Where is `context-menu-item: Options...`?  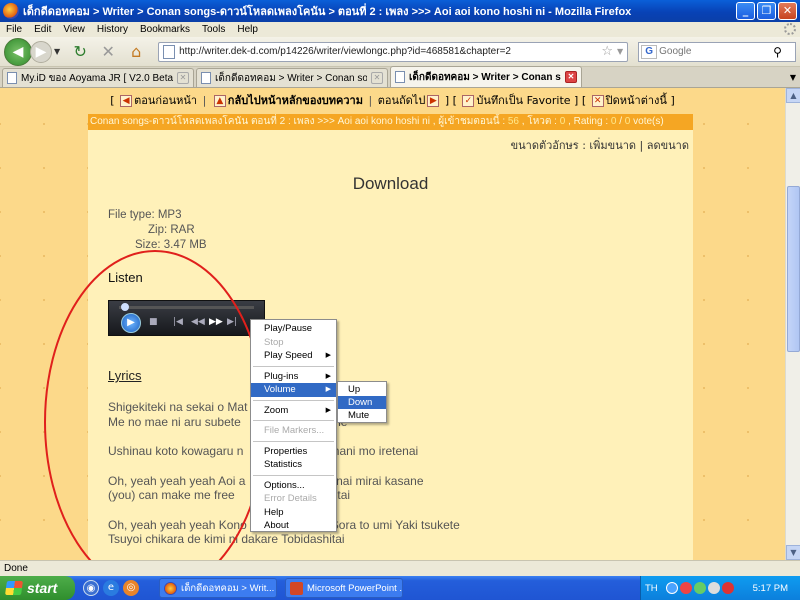
context-menu-item: Options... is located at coordinates (293, 486).